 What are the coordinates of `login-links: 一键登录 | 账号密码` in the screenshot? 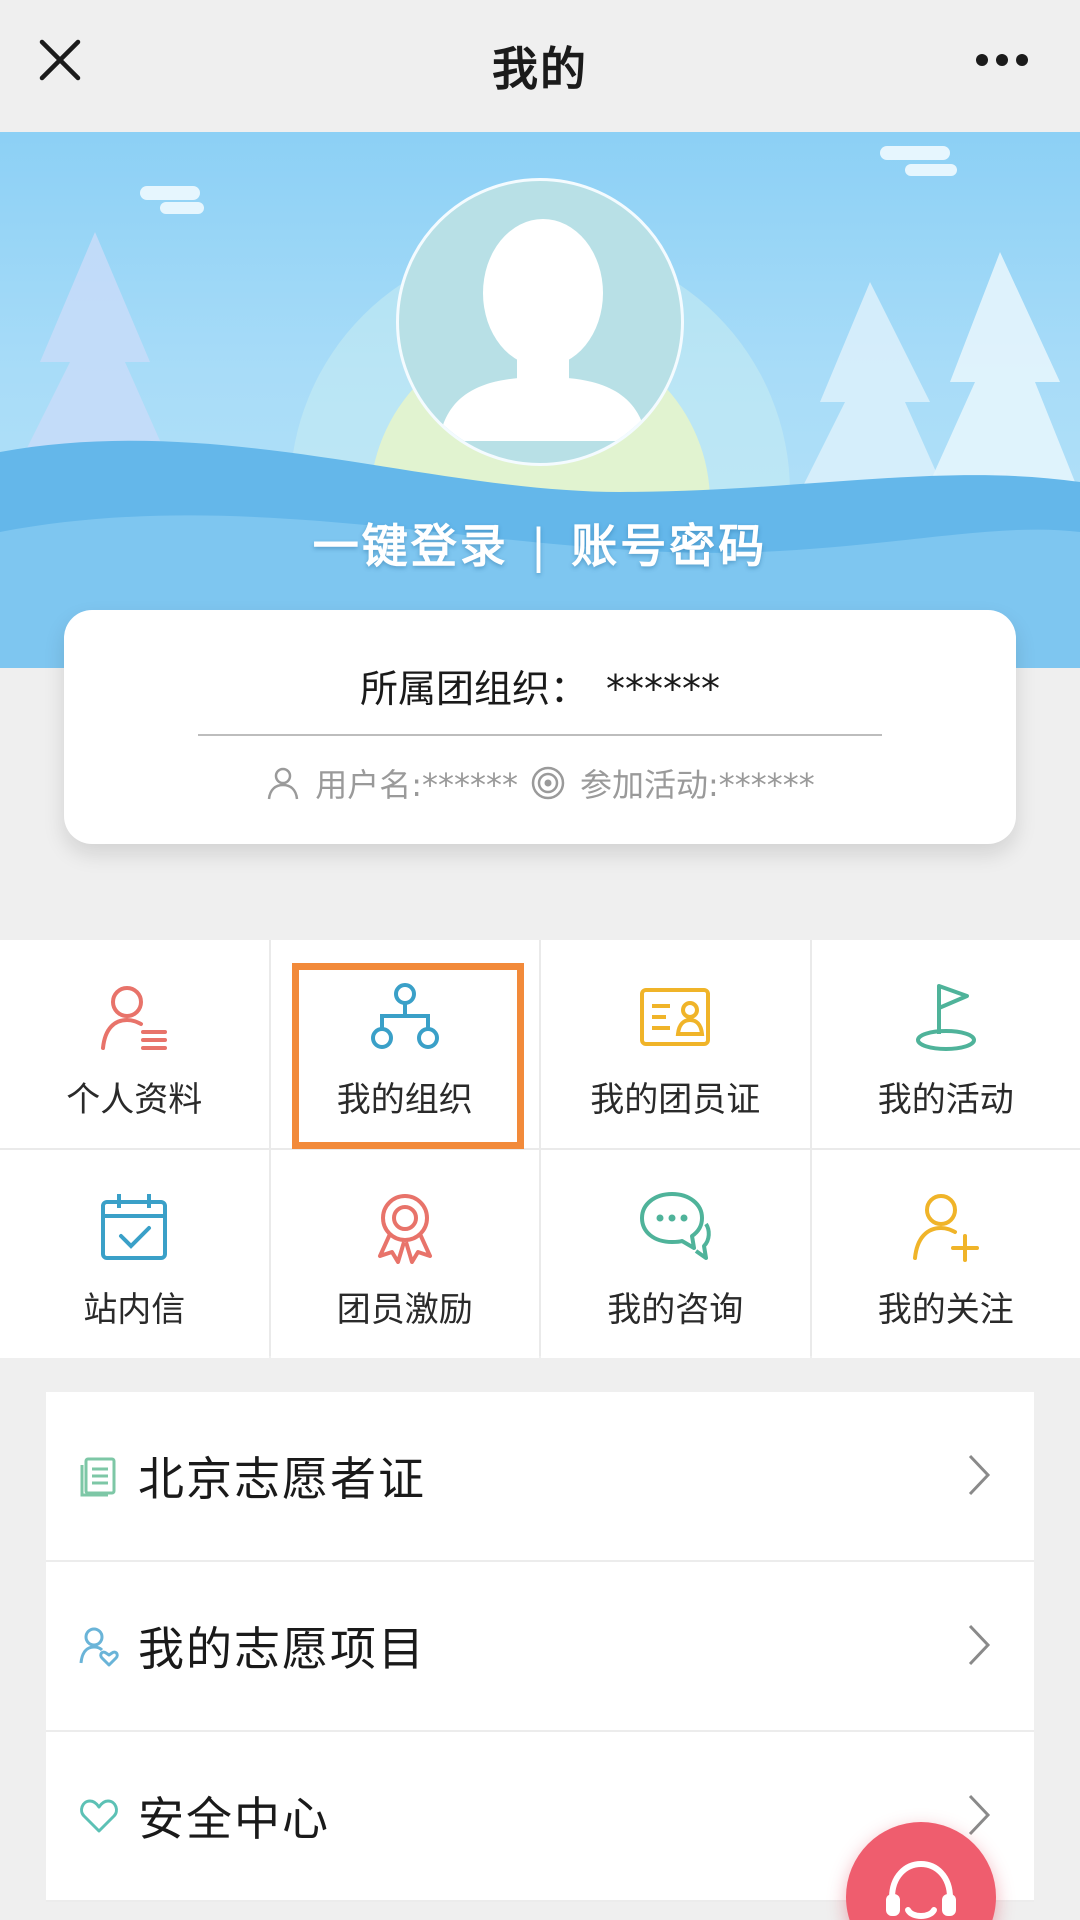 It's located at (540, 543).